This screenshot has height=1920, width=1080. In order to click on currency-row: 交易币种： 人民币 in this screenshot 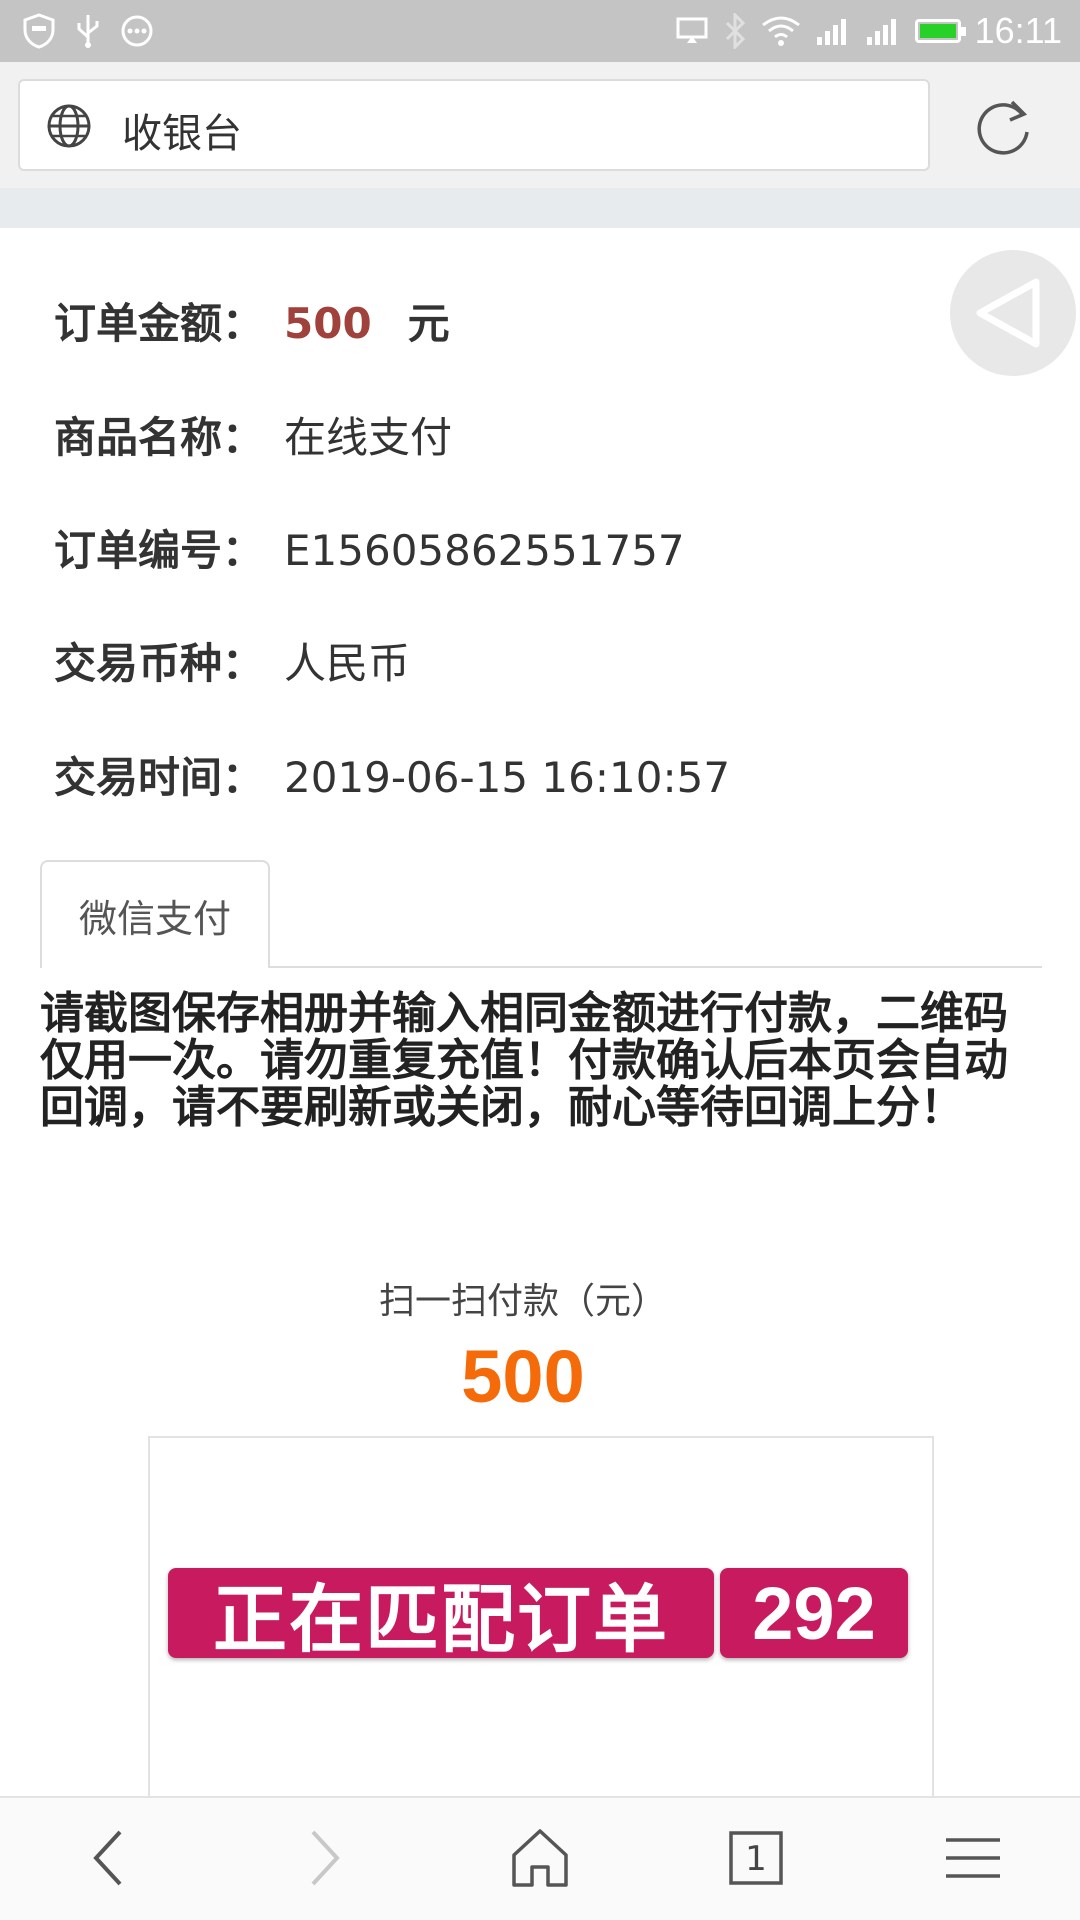, I will do `click(232, 660)`.